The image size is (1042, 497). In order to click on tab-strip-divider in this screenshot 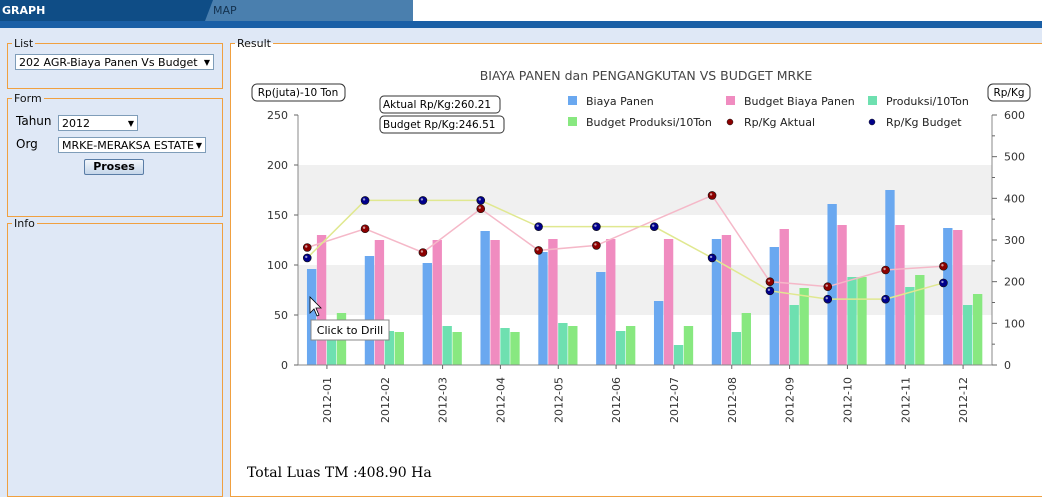, I will do `click(521, 24)`.